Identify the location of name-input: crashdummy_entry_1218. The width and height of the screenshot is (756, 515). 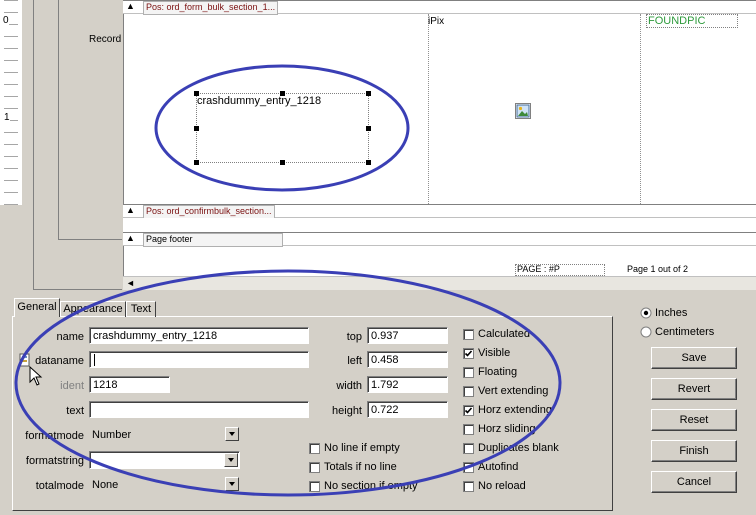
(199, 335).